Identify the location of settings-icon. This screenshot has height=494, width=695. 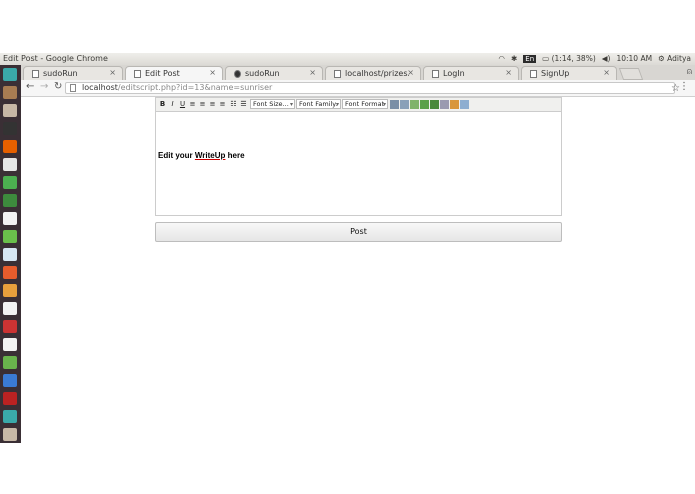
(10, 326).